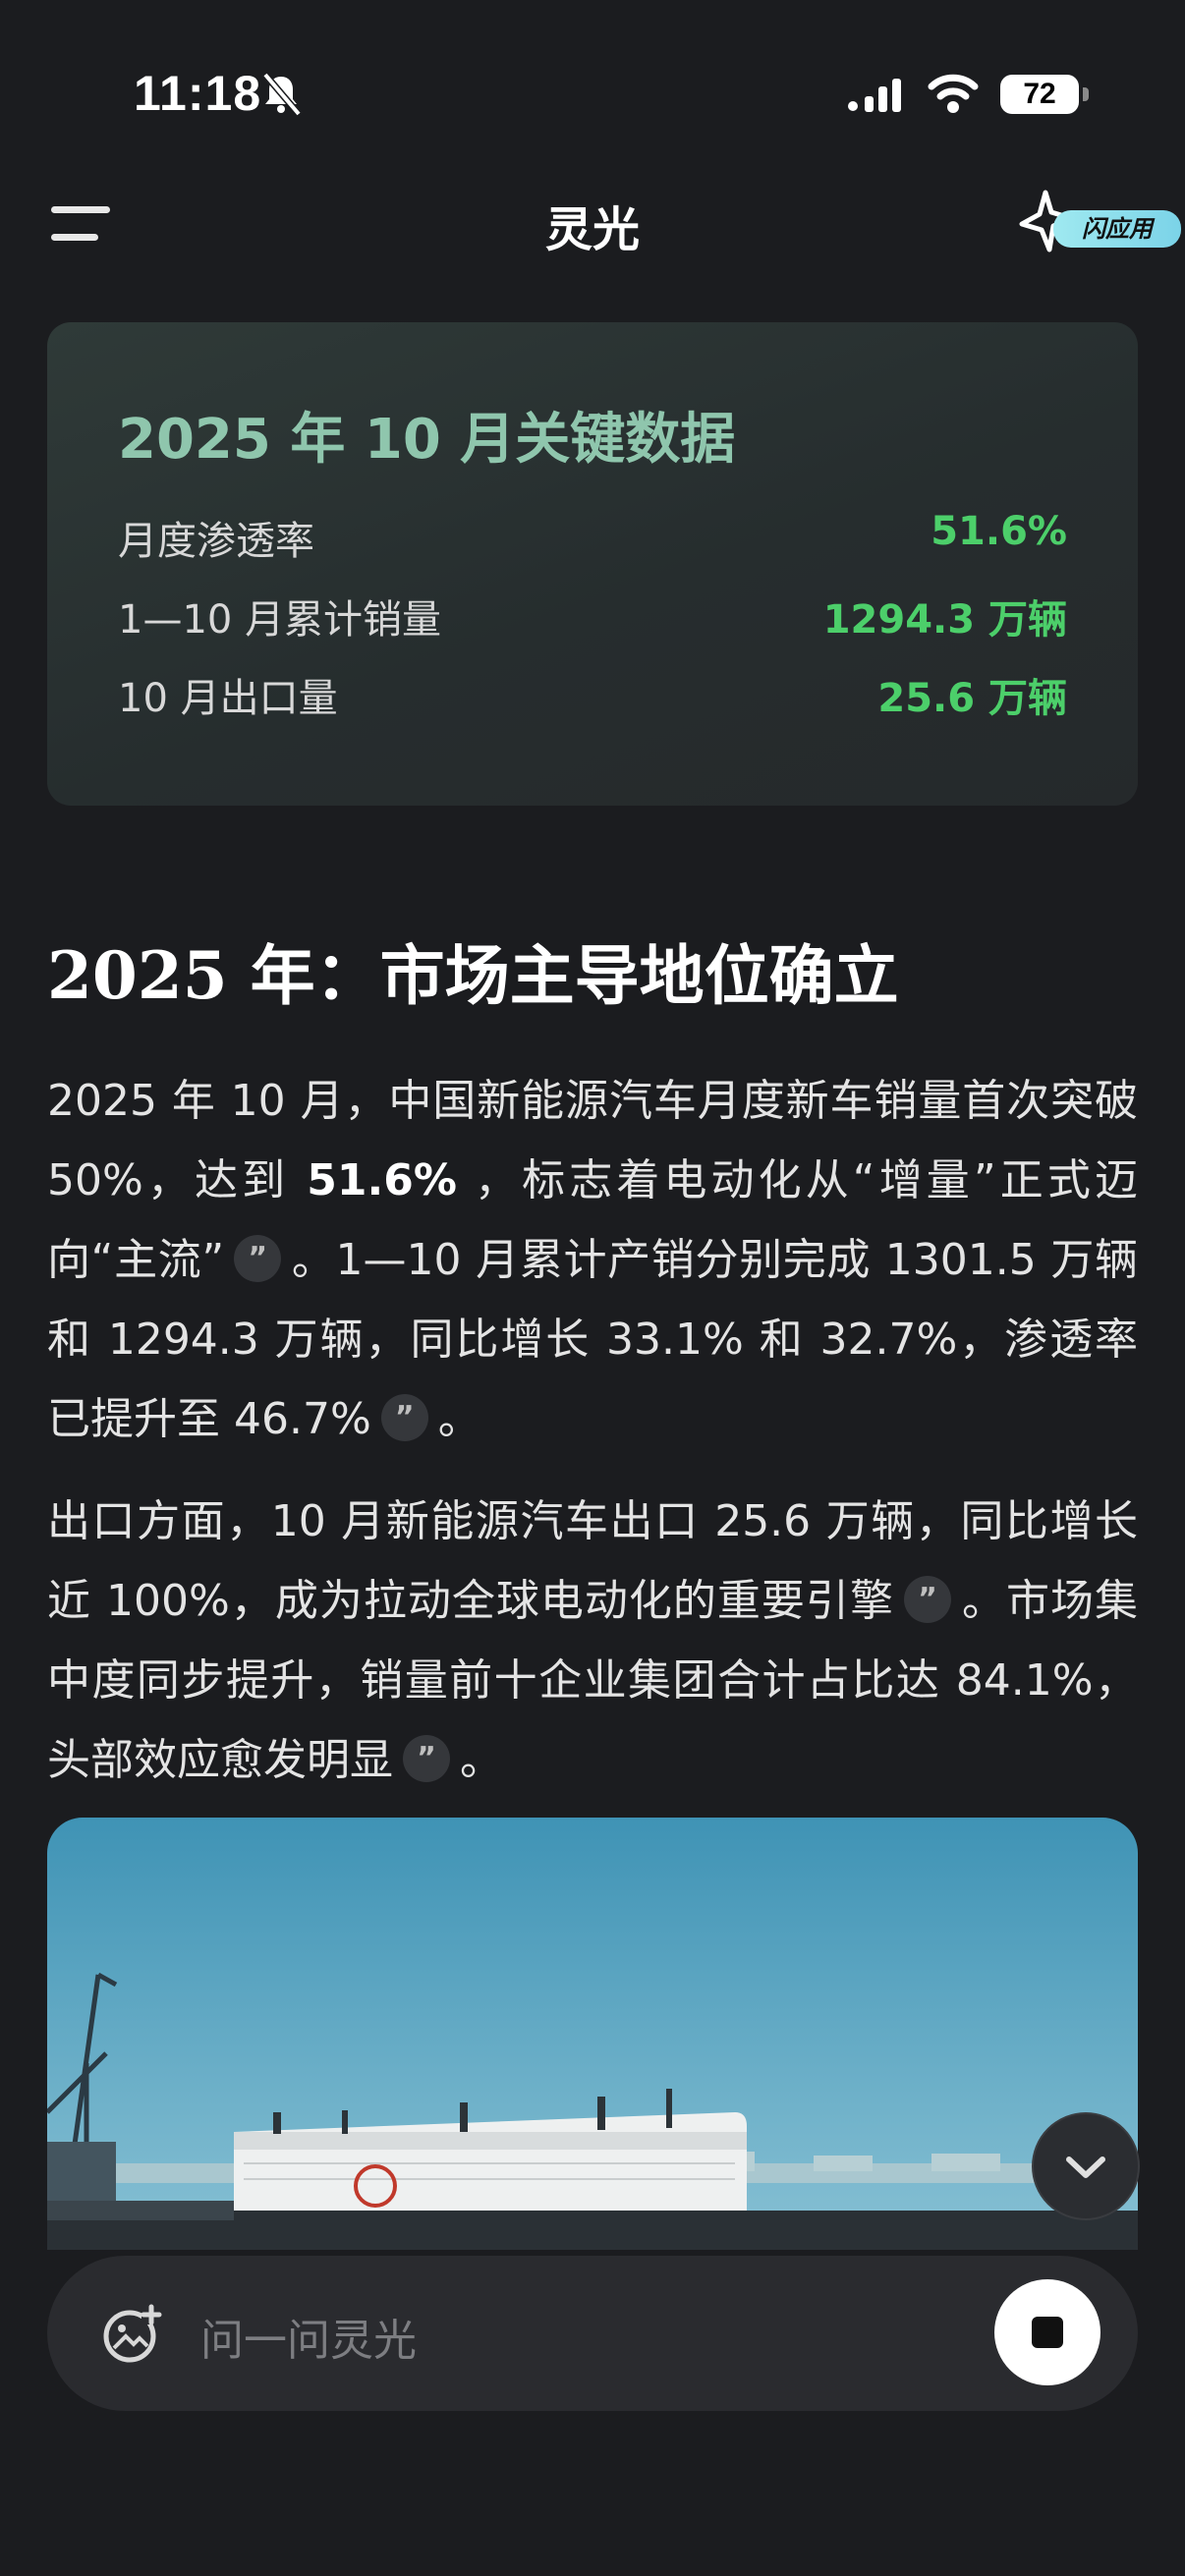 This screenshot has height=2576, width=1185. Describe the element at coordinates (309, 2336) in the screenshot. I see `chat-input: 问一问灵光` at that location.